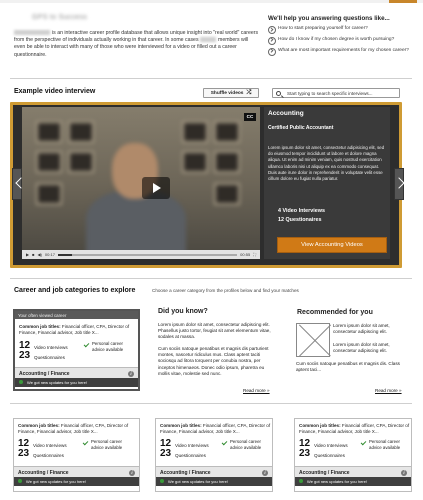 The width and height of the screenshot is (423, 500). I want to click on fullscreen-icon: ⛶, so click(254, 254).